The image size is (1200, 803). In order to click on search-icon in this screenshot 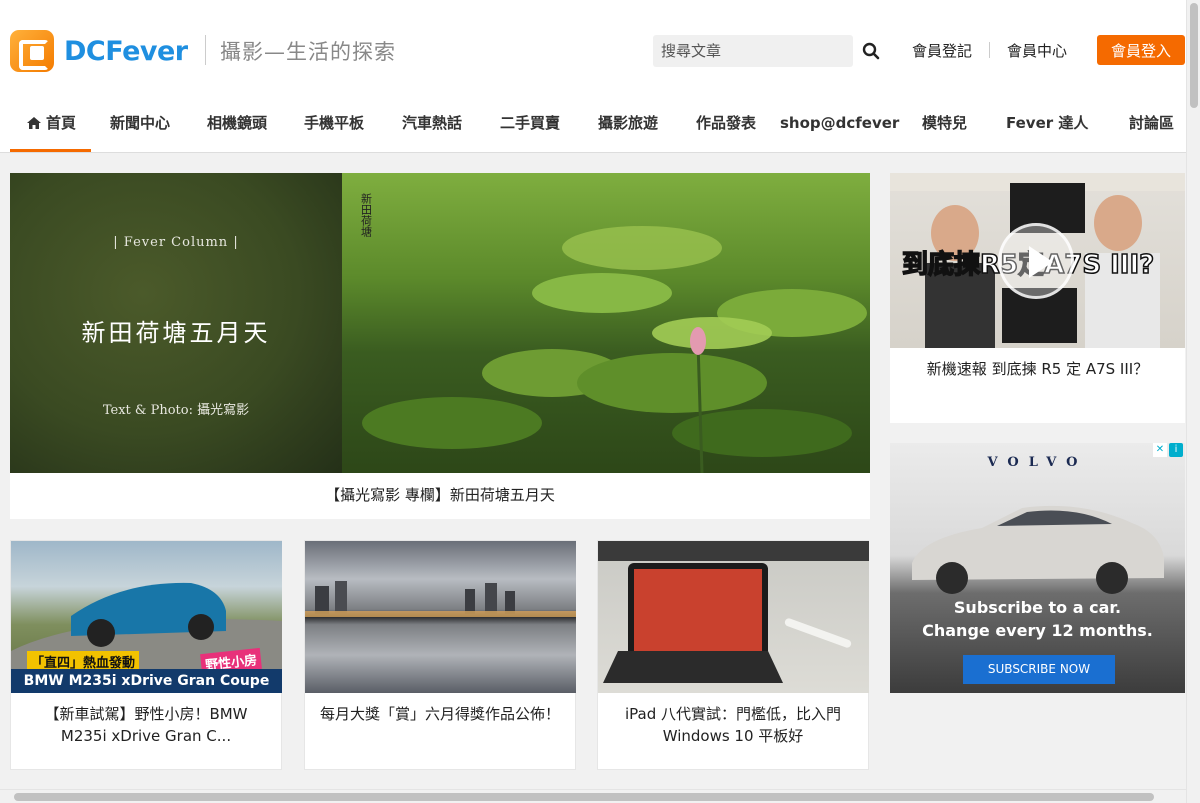, I will do `click(871, 51)`.